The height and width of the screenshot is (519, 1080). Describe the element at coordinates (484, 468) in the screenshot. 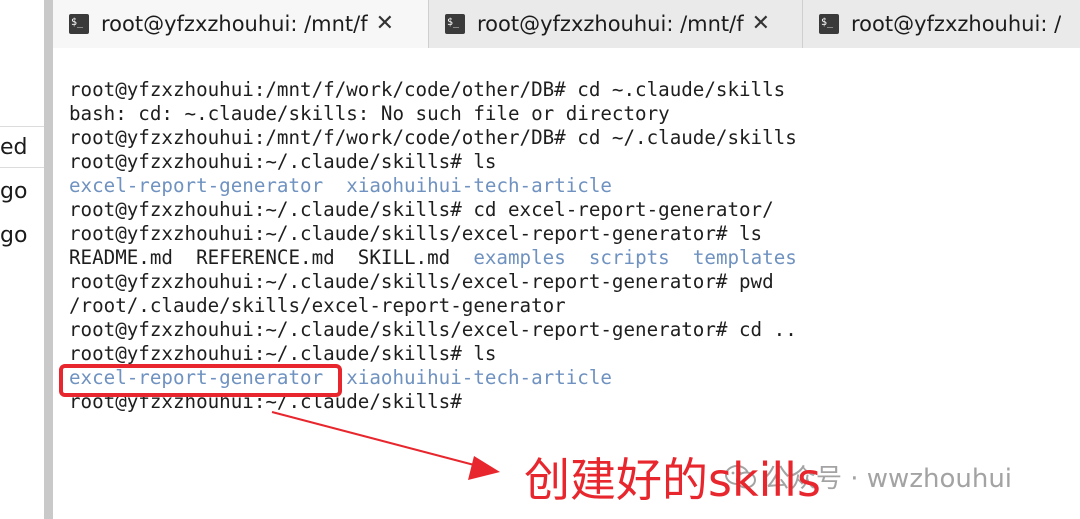

I see `arrow-head` at that location.